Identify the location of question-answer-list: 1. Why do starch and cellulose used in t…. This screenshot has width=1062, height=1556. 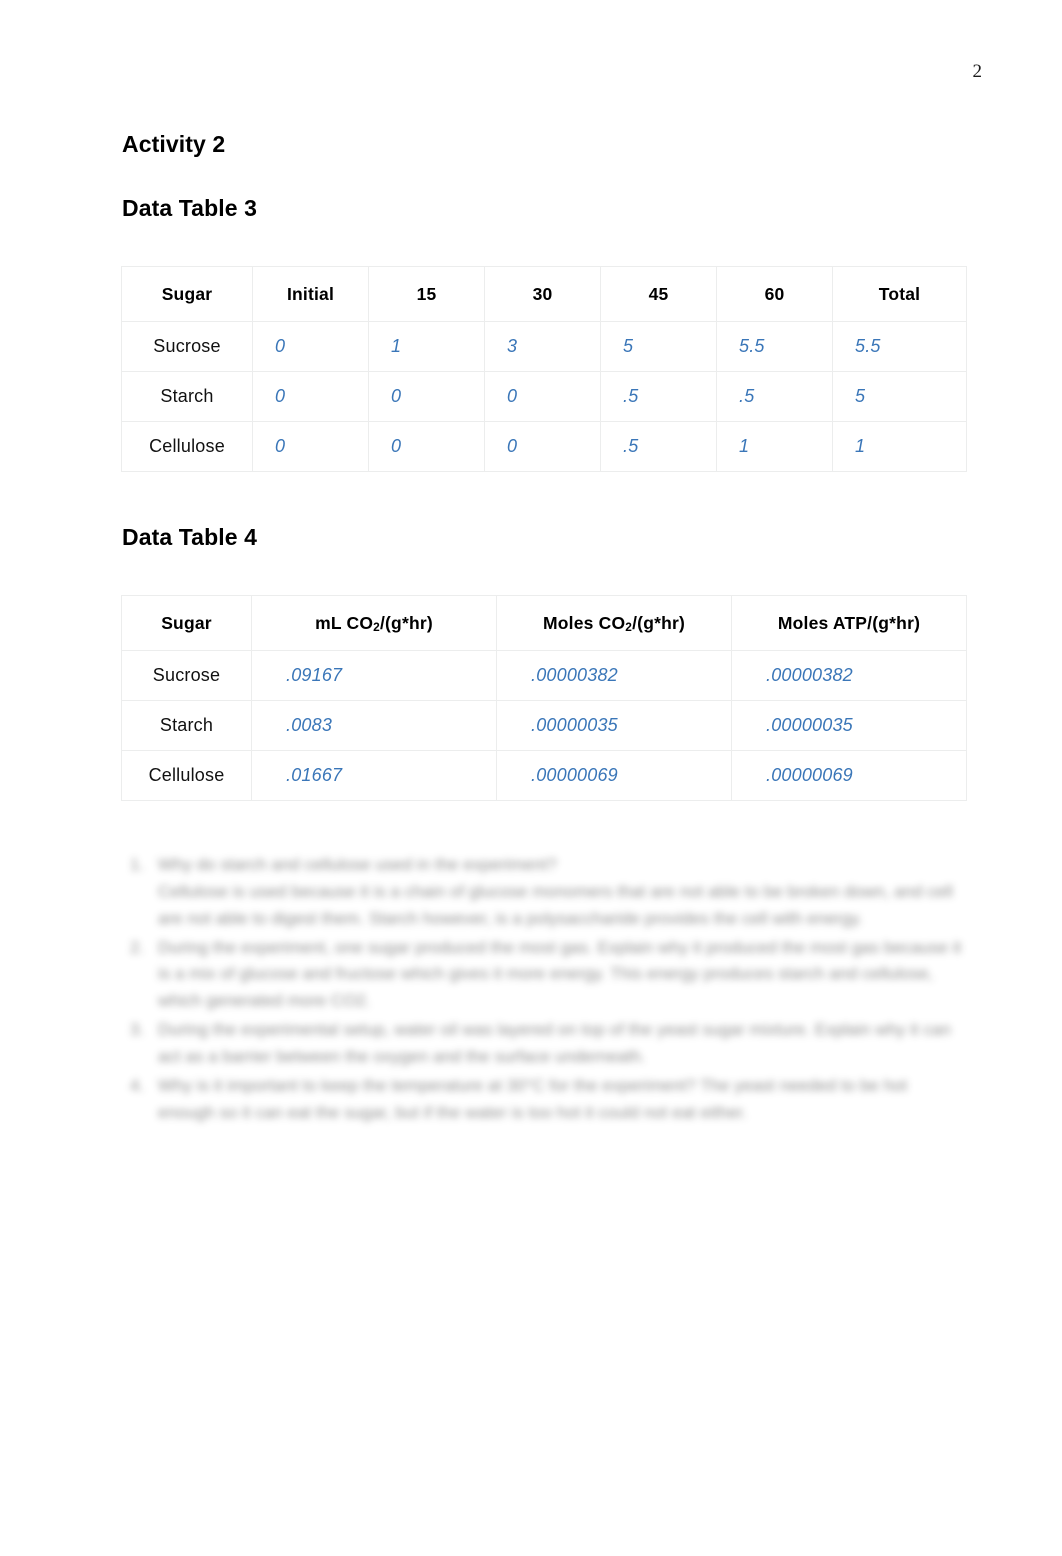
(542, 990).